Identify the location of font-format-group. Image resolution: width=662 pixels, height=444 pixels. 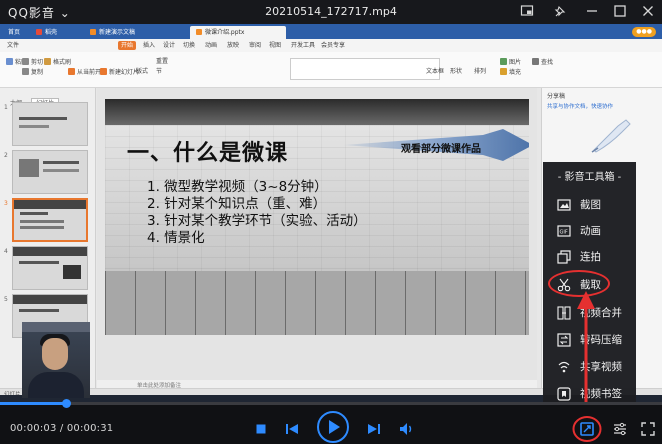
(365, 69).